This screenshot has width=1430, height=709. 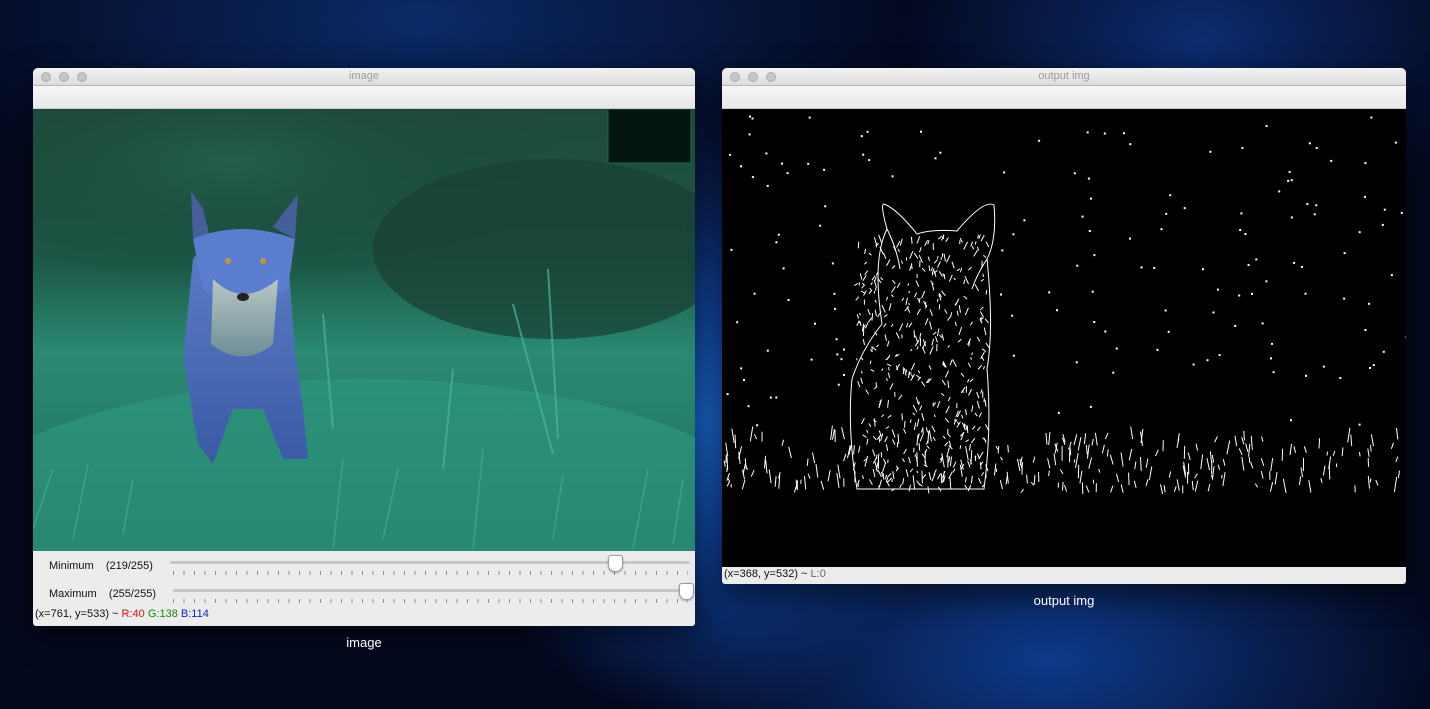 I want to click on maximum-slider-ticks, so click(x=430, y=601).